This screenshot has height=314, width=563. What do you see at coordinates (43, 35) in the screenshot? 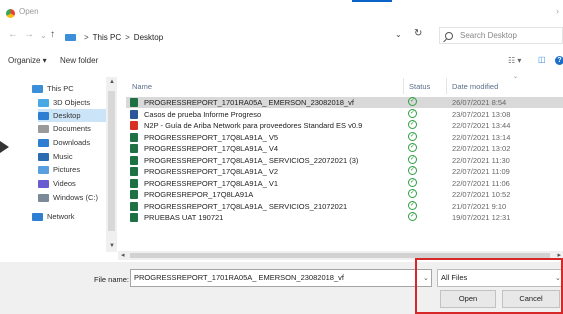
I see `recent-locations-icon: ⌄` at bounding box center [43, 35].